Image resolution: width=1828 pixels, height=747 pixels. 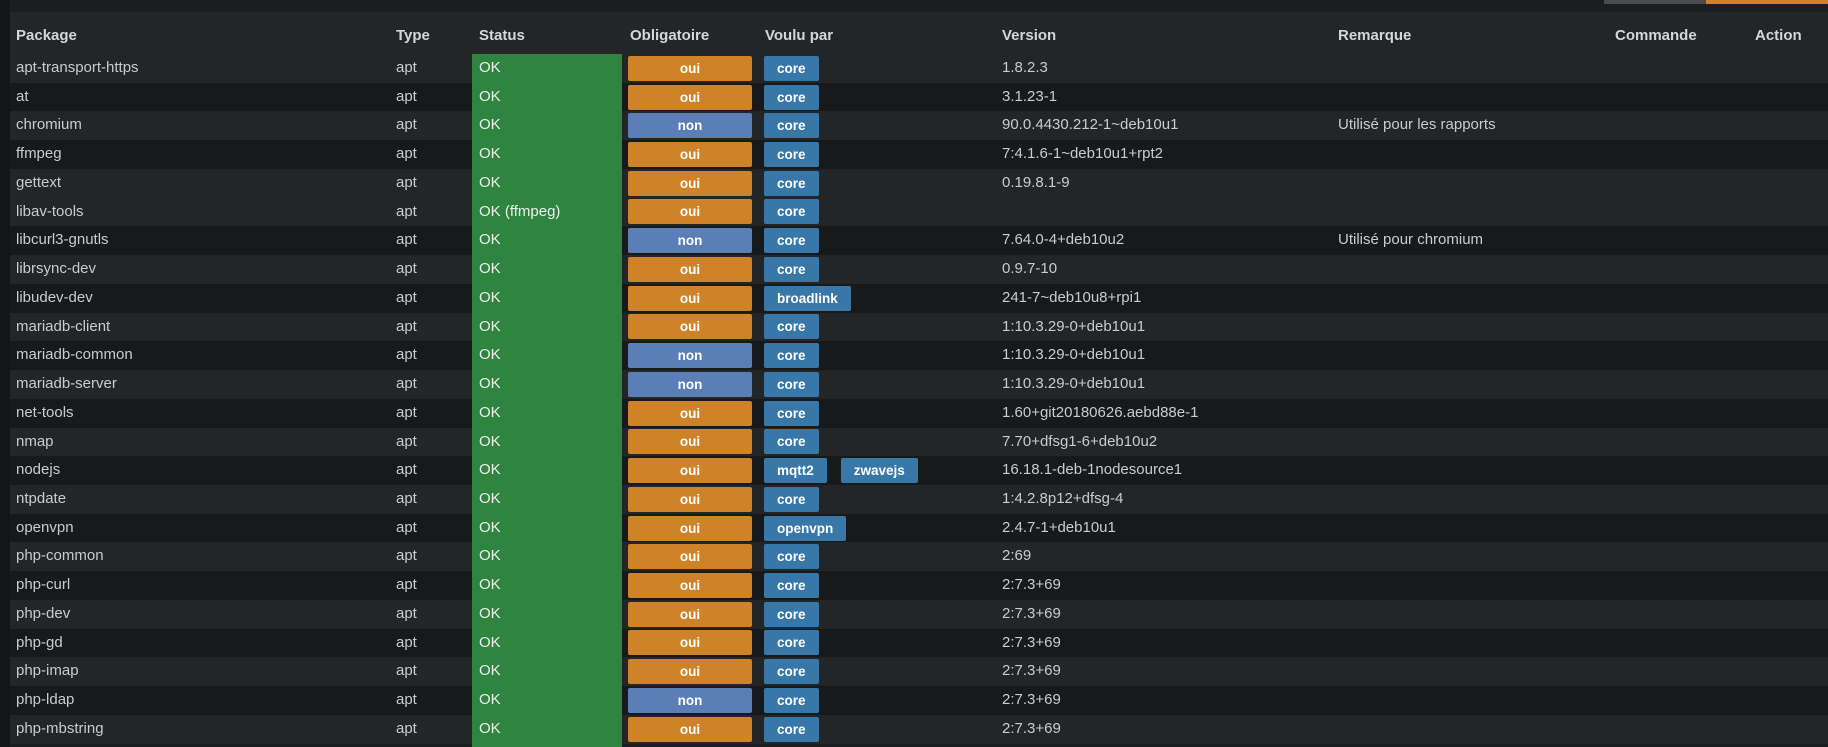 I want to click on package-name: php-gd, so click(x=39, y=642).